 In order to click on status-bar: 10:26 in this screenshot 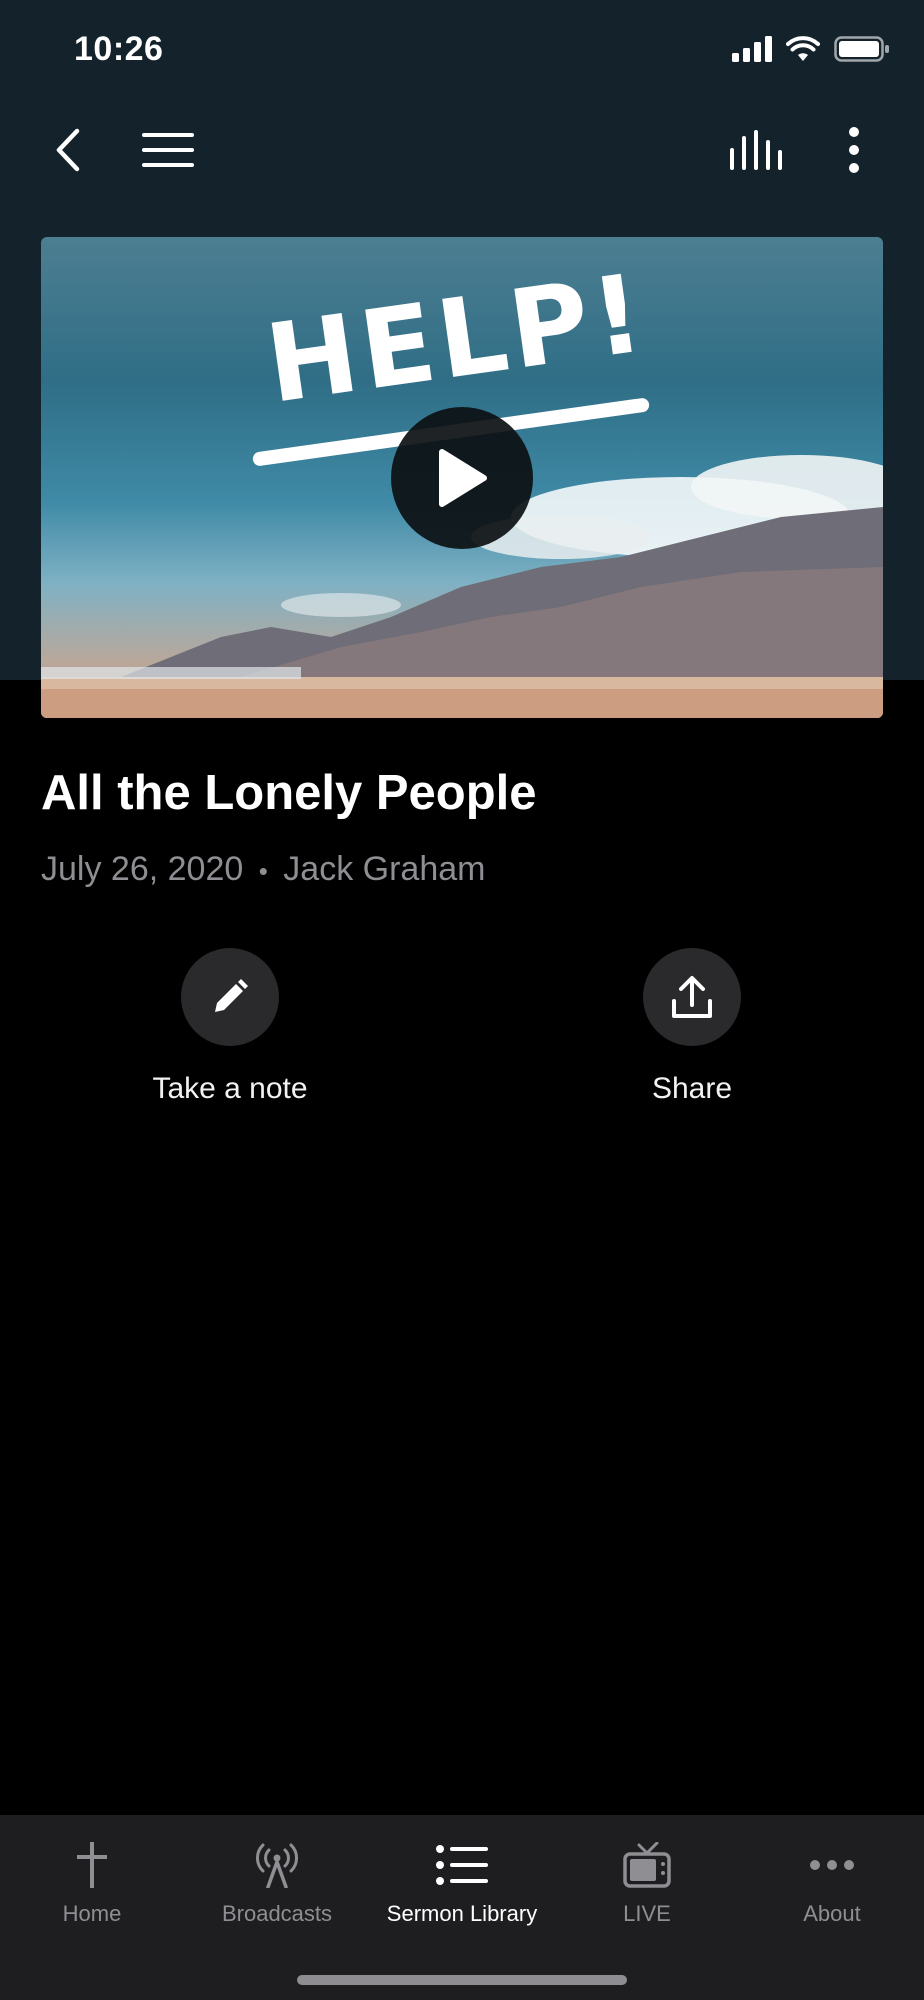, I will do `click(462, 50)`.